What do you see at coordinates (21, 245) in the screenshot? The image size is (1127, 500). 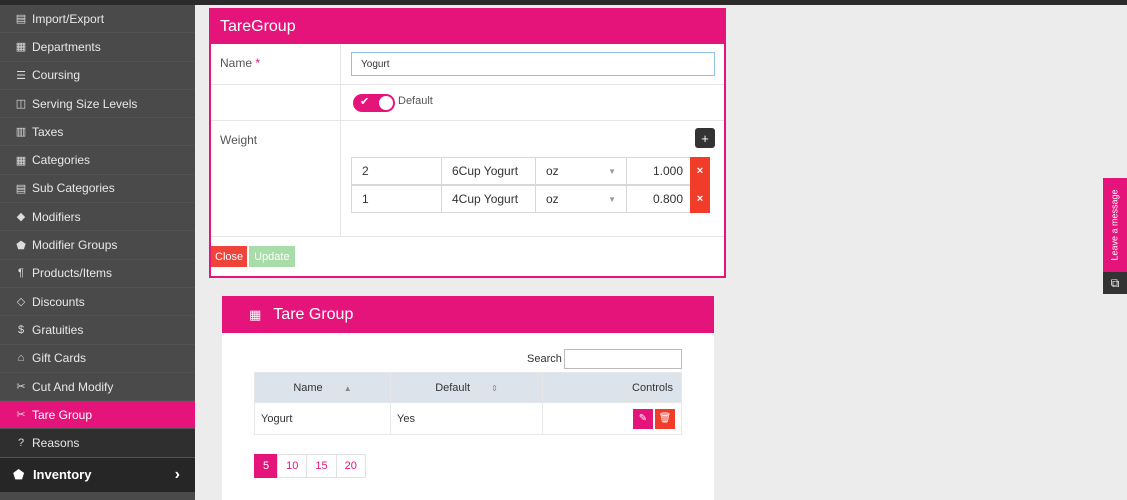 I see `modifier-groups-icon: ⬟` at bounding box center [21, 245].